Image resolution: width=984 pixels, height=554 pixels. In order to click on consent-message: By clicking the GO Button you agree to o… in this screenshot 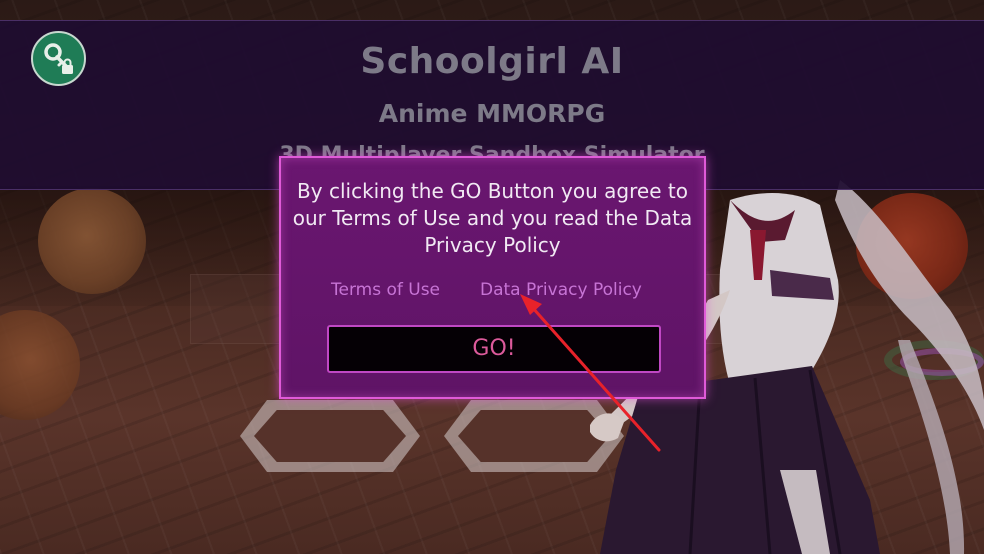, I will do `click(492, 218)`.